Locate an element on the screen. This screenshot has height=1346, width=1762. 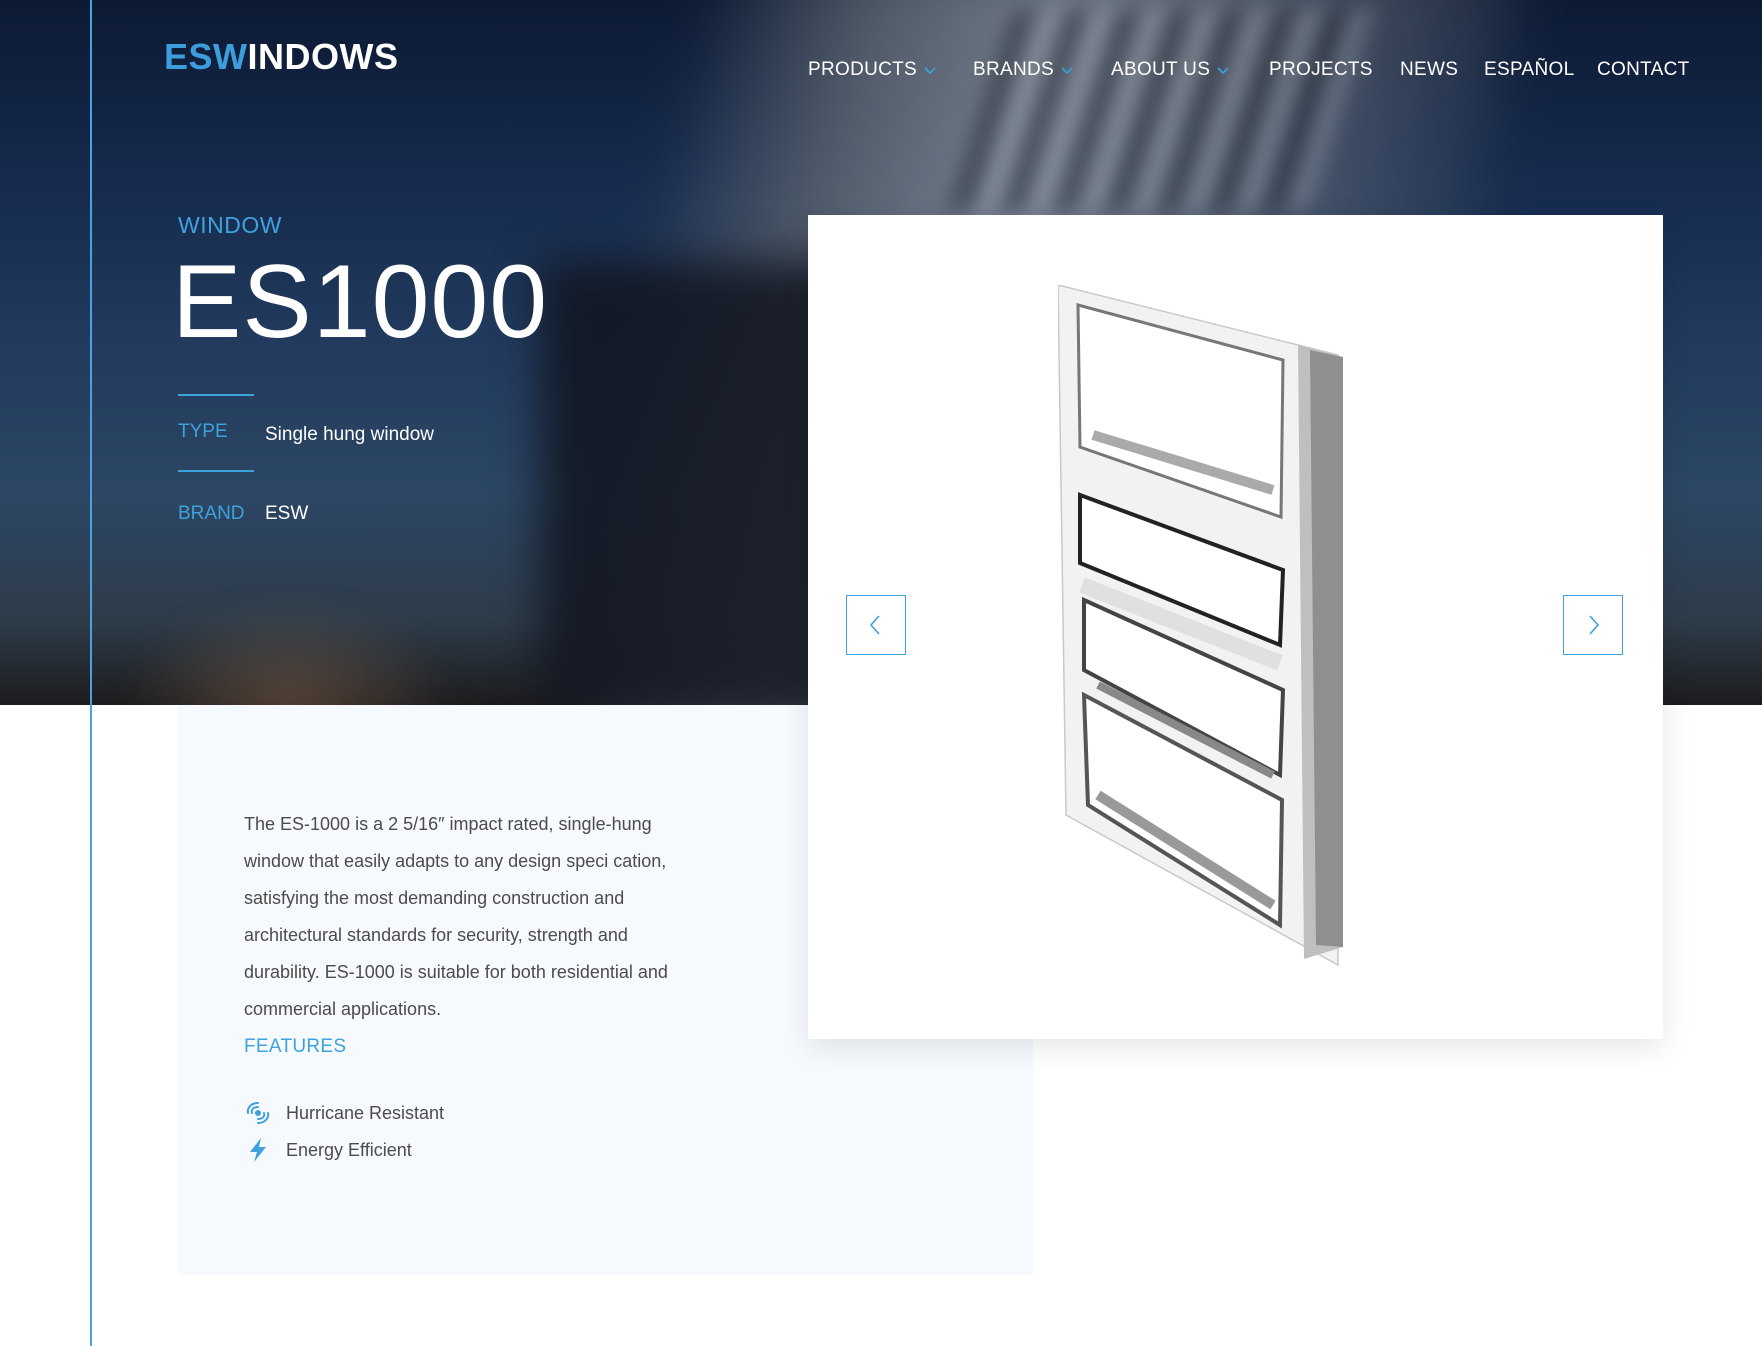
spec-brand-label: BRAND is located at coordinates (211, 513).